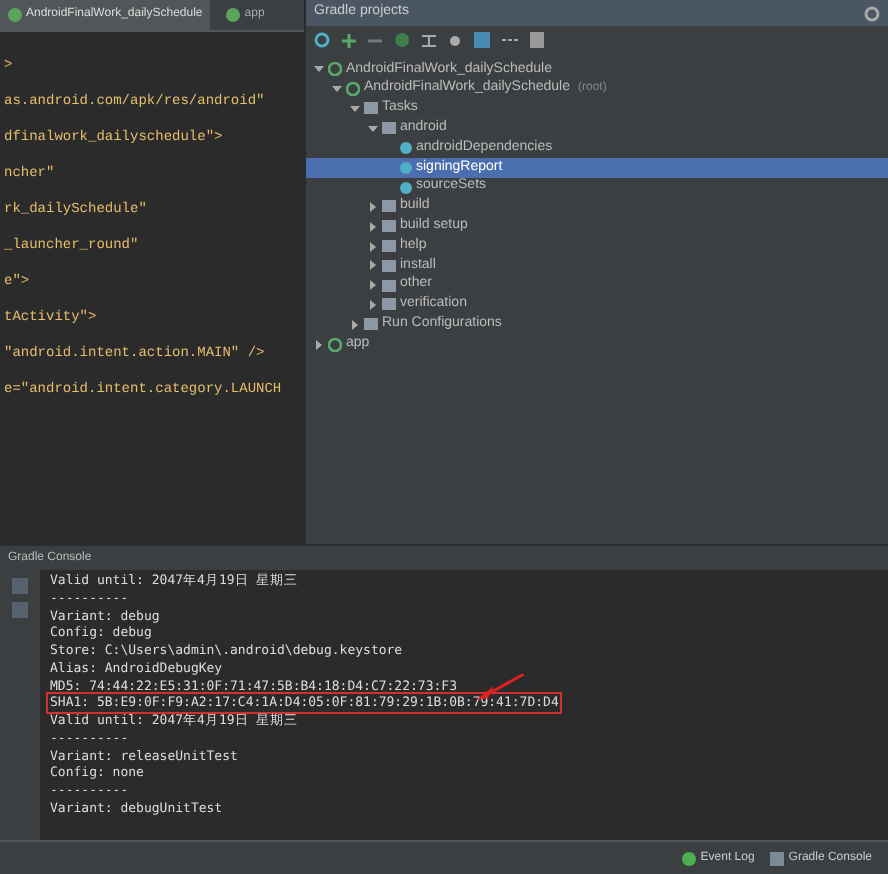  What do you see at coordinates (319, 344) in the screenshot?
I see `caret-right-icon` at bounding box center [319, 344].